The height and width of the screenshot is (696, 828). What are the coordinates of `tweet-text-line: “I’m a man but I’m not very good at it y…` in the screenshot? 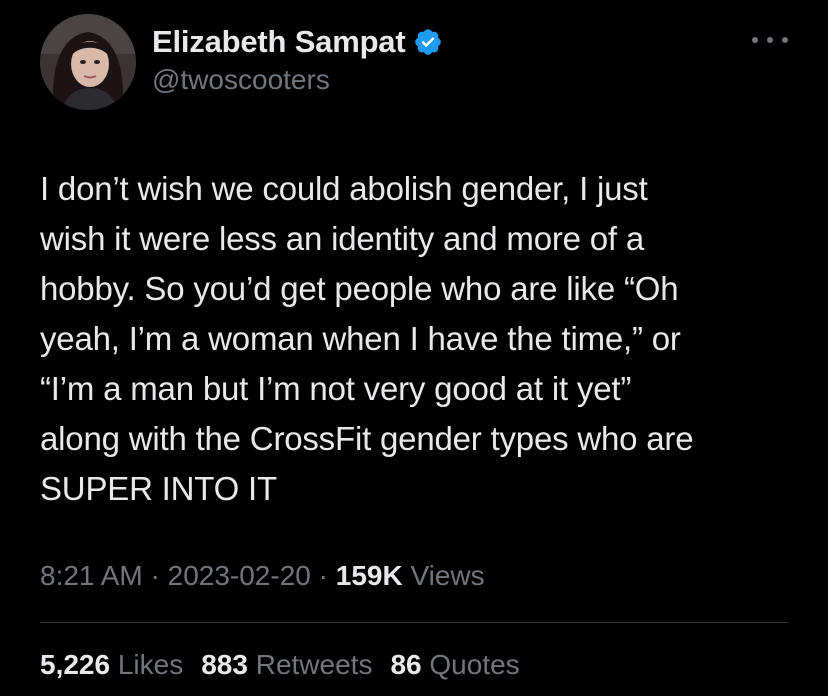 It's located at (336, 388).